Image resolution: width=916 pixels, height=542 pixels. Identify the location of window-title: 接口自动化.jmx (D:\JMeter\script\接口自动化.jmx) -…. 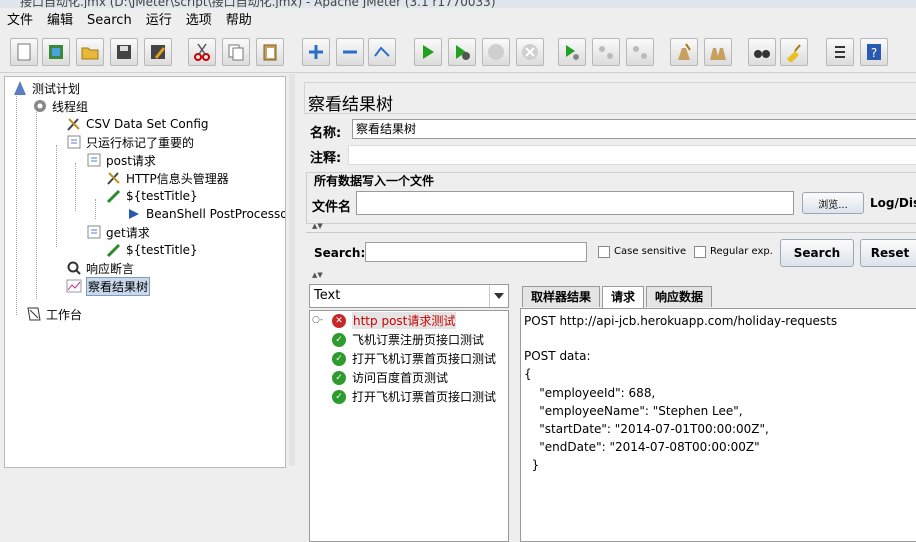
(258, 4).